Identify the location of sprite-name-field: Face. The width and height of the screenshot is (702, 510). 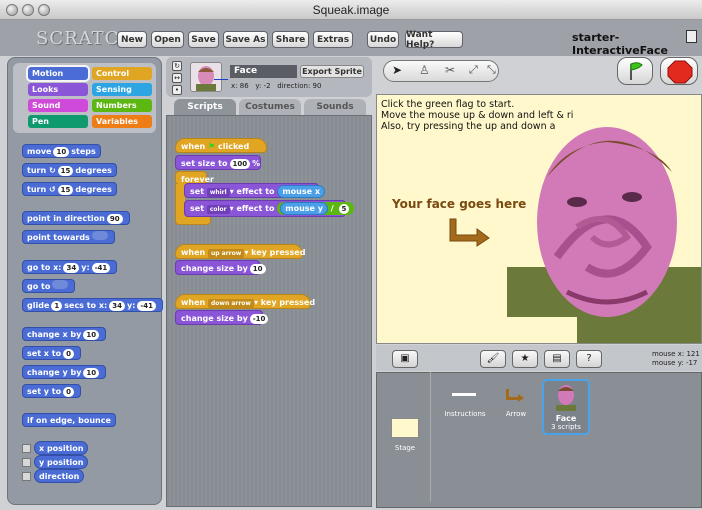
(263, 71).